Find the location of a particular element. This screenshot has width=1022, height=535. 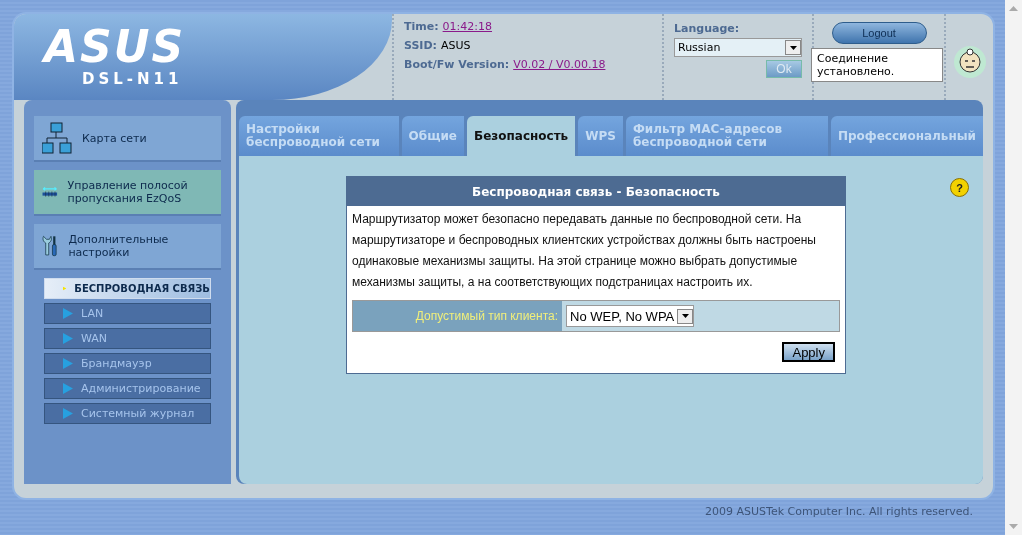

network-map-icon is located at coordinates (57, 138).